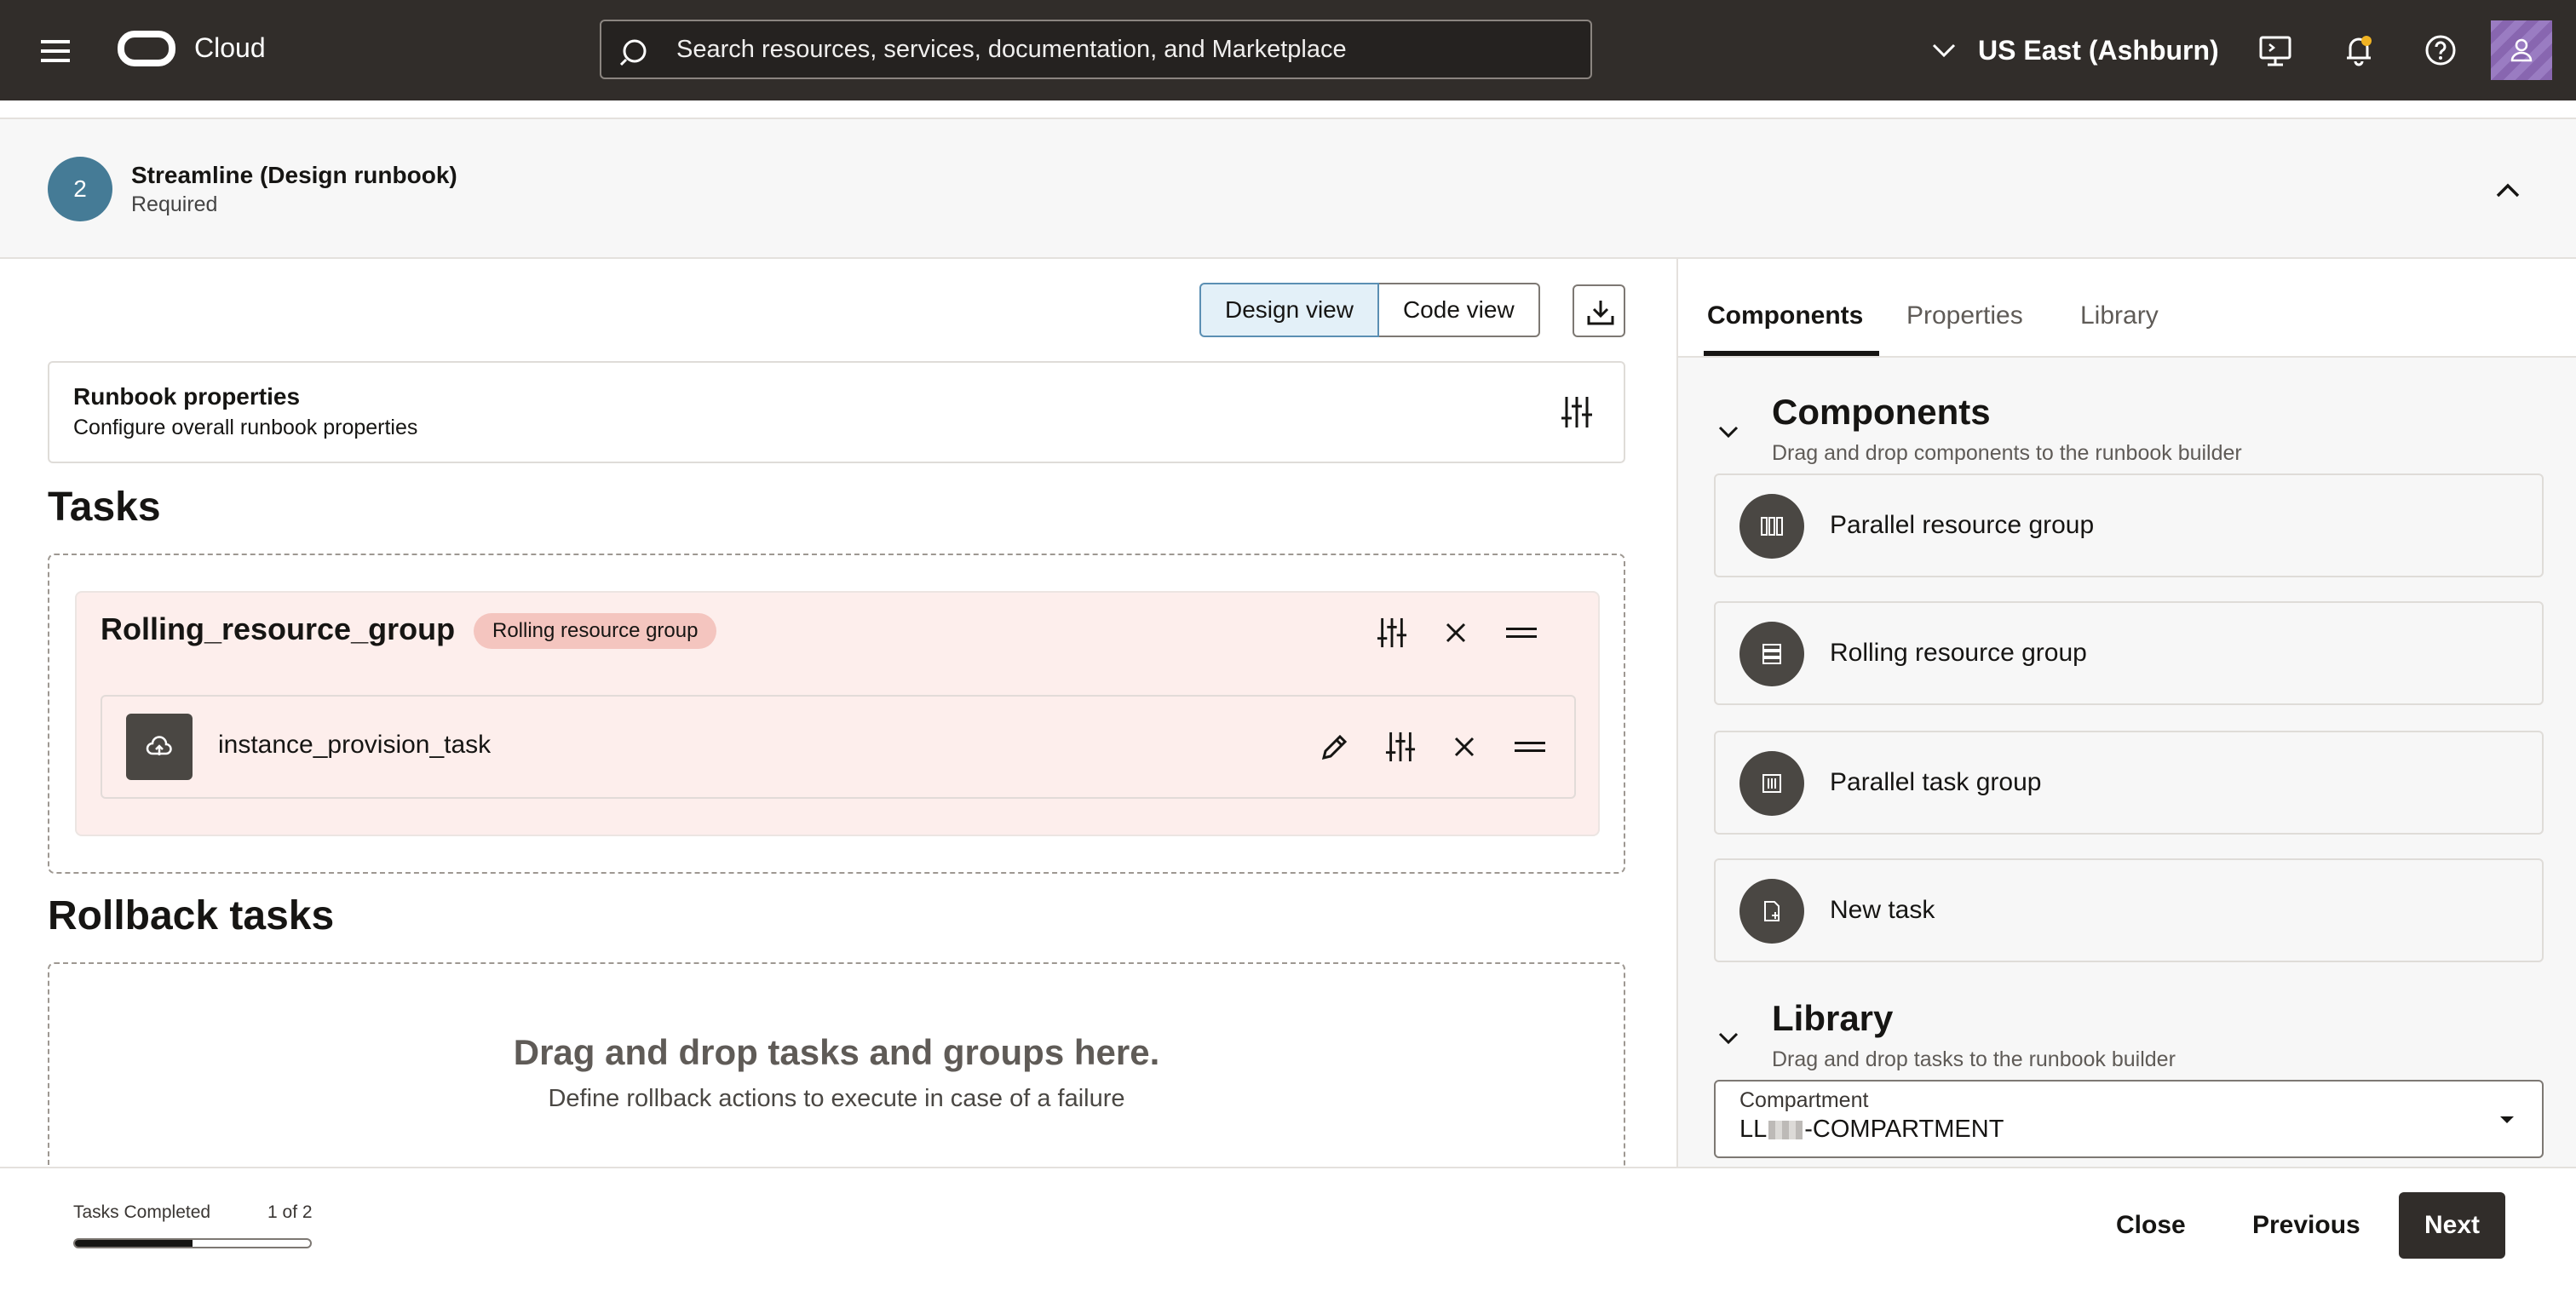 The width and height of the screenshot is (2576, 1291). What do you see at coordinates (1904, 1129) in the screenshot?
I see `compartment-suffix: -COMPARTMENT` at bounding box center [1904, 1129].